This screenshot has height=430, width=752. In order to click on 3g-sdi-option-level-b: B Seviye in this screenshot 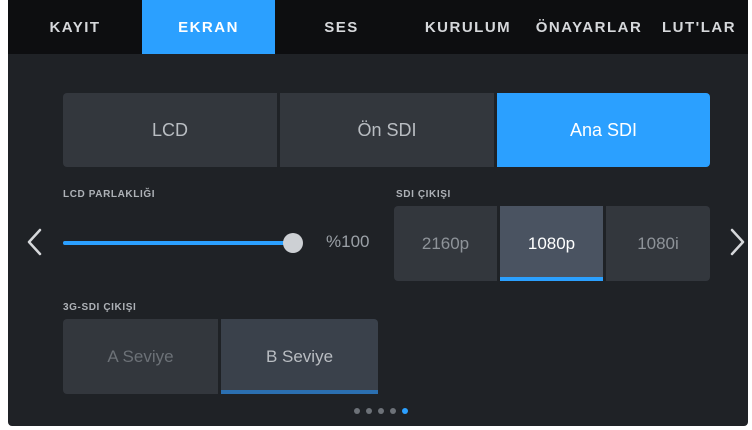, I will do `click(299, 356)`.